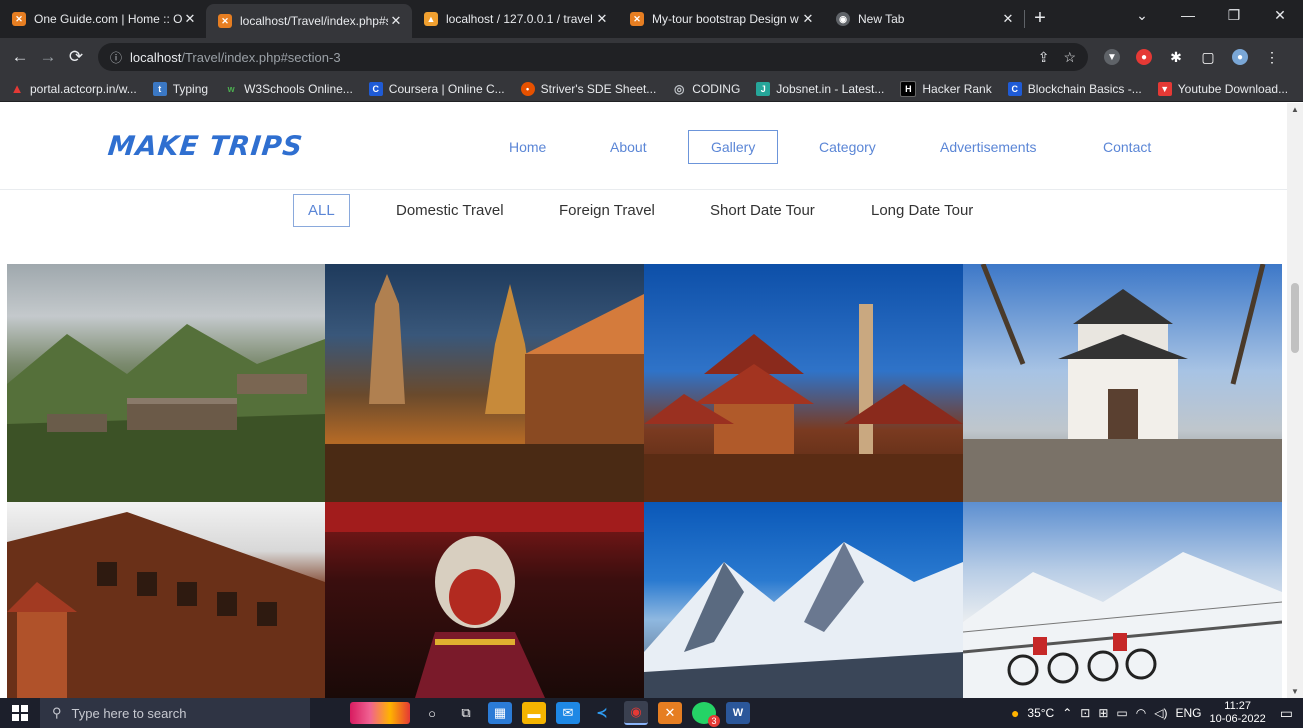 The height and width of the screenshot is (728, 1303). Describe the element at coordinates (1295, 318) in the screenshot. I see `scrollbar-thumb` at that location.